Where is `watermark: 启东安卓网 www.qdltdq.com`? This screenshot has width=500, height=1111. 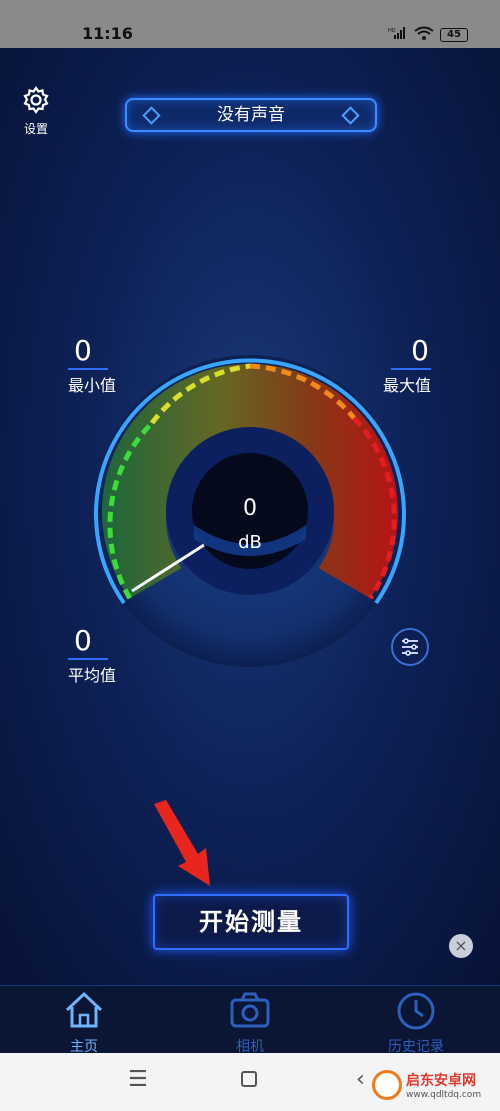
watermark: 启东安卓网 www.qdltdq.com is located at coordinates (426, 1085).